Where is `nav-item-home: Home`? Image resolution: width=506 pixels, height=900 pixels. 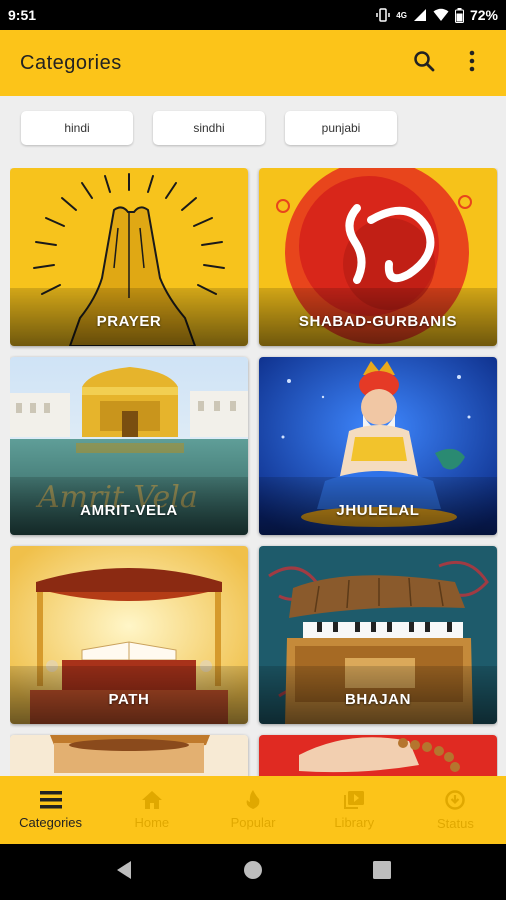 nav-item-home: Home is located at coordinates (151, 810).